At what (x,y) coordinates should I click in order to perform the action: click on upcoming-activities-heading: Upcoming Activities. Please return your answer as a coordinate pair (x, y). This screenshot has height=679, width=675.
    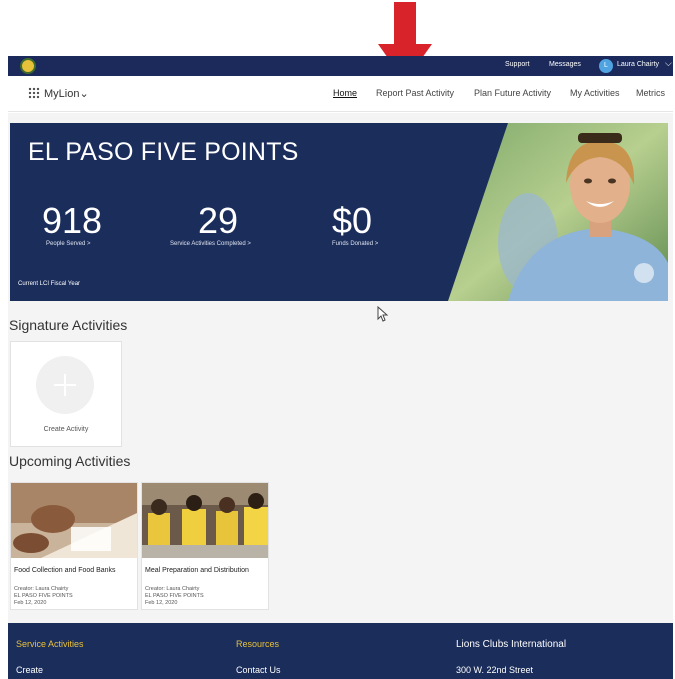
    Looking at the image, I should click on (70, 461).